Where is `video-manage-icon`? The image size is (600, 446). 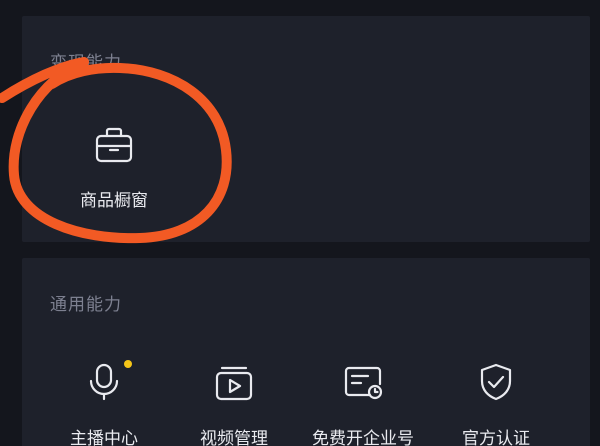
video-manage-icon is located at coordinates (234, 382).